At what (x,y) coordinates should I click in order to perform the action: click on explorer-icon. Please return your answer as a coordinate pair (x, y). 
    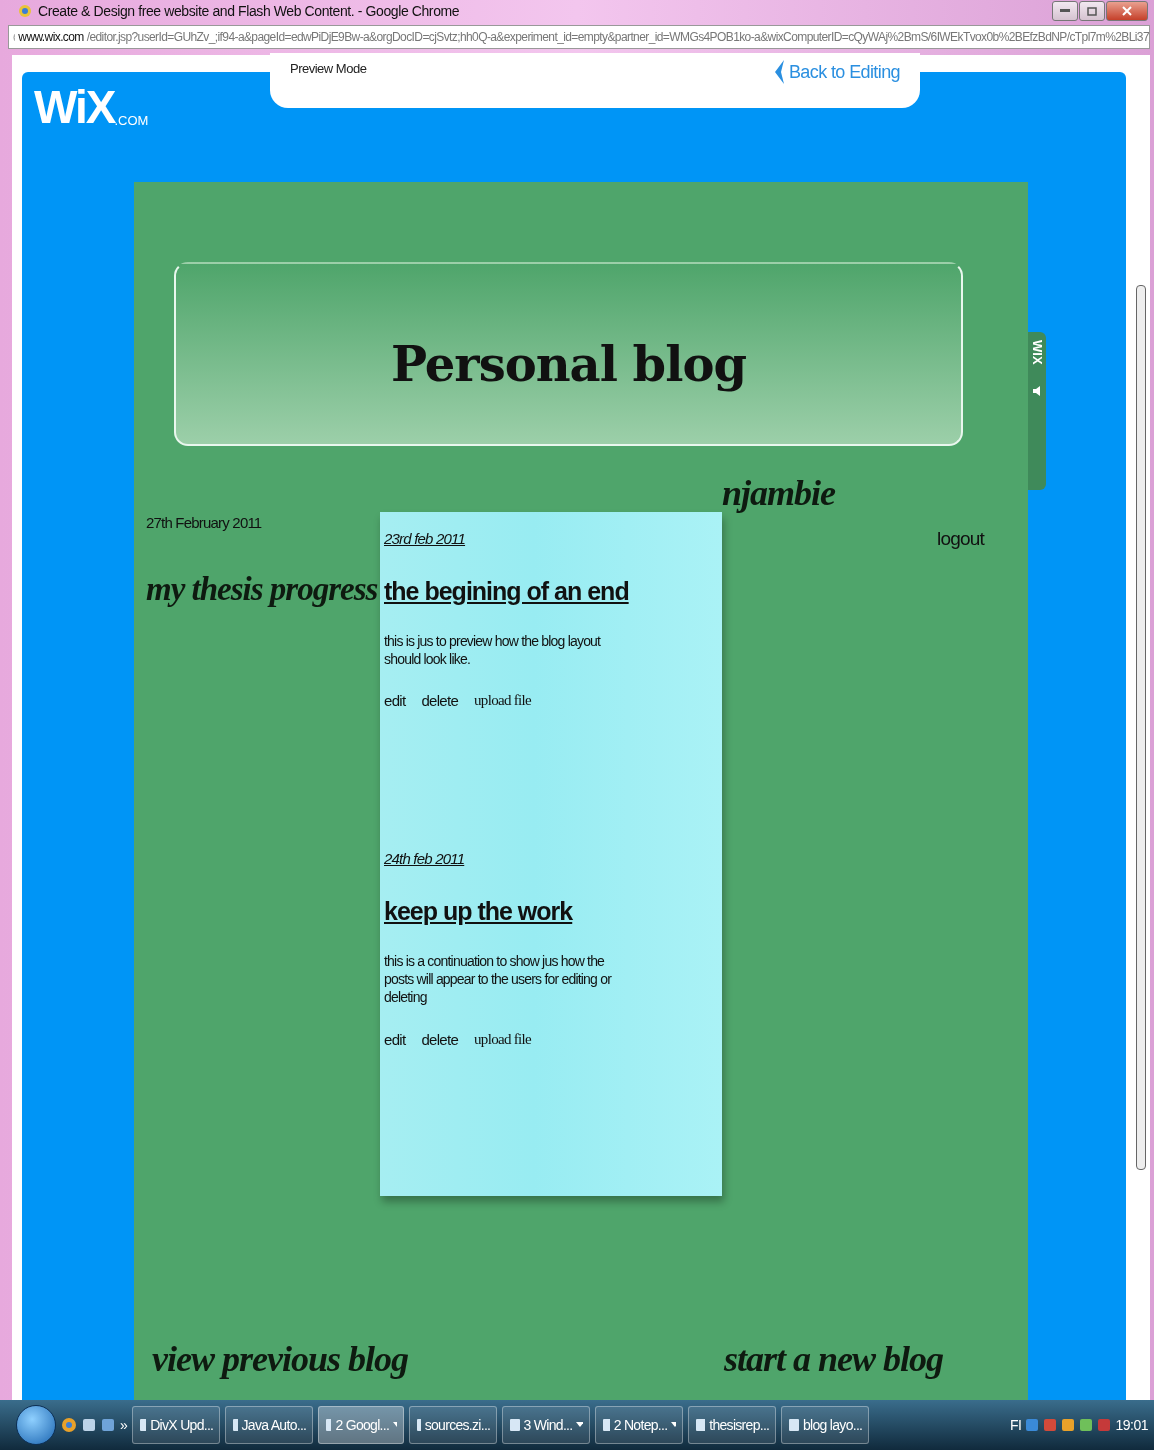
    Looking at the image, I should click on (89, 1425).